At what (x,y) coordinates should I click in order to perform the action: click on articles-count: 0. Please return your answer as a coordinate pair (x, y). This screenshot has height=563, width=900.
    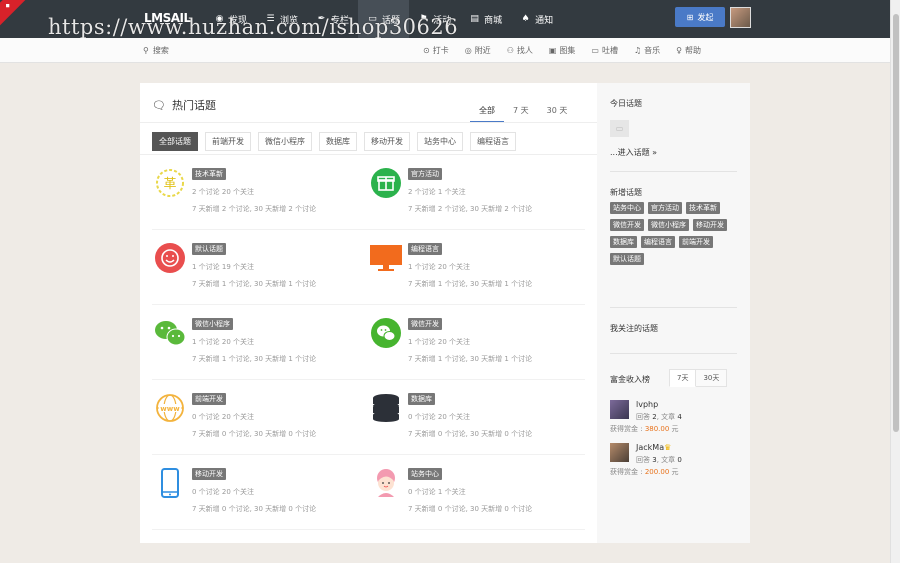
    Looking at the image, I should click on (679, 460).